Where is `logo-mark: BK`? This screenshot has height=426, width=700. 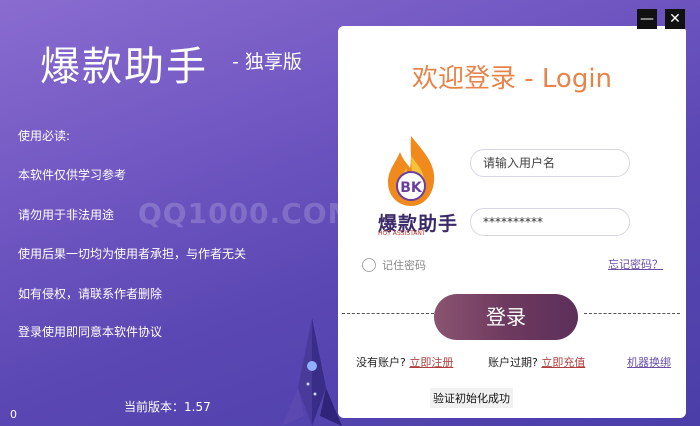 logo-mark: BK is located at coordinates (411, 188).